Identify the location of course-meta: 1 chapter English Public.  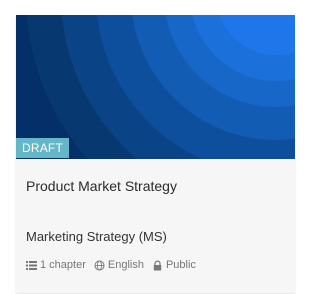
(115, 265).